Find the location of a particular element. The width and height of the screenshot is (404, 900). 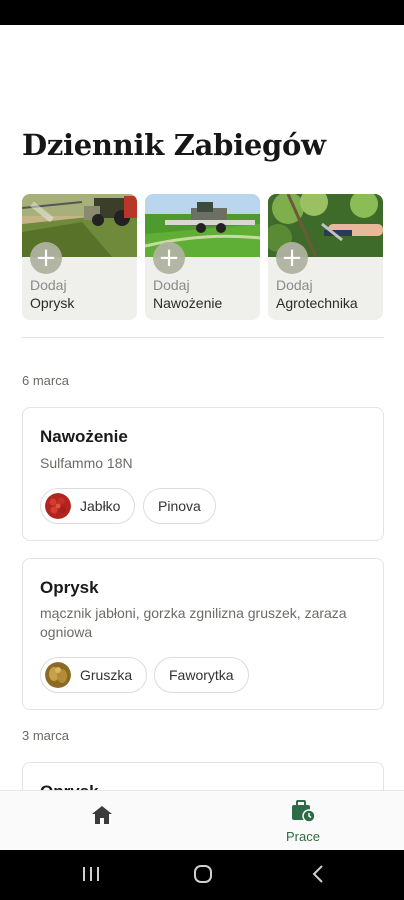

variety-chip: Faworytka is located at coordinates (201, 675).